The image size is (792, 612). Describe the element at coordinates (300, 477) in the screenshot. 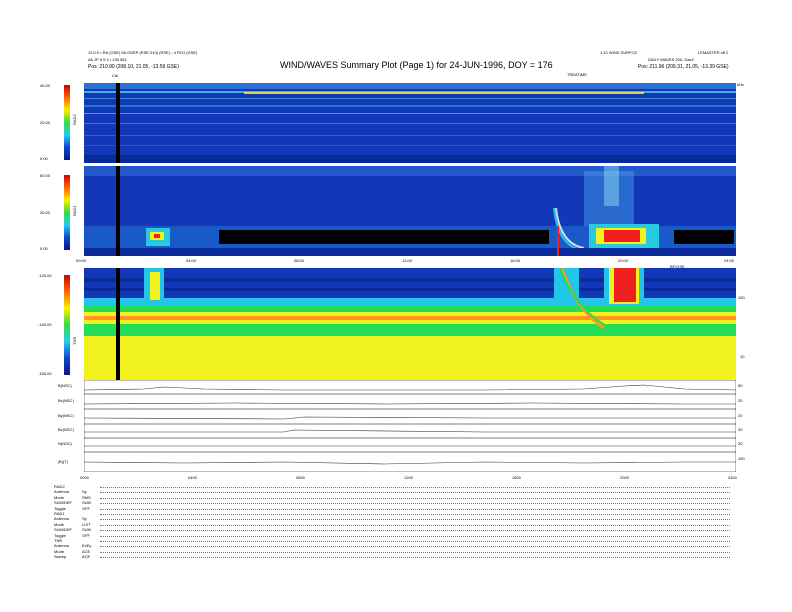

I see `mfi-xtick-2: 0800` at that location.